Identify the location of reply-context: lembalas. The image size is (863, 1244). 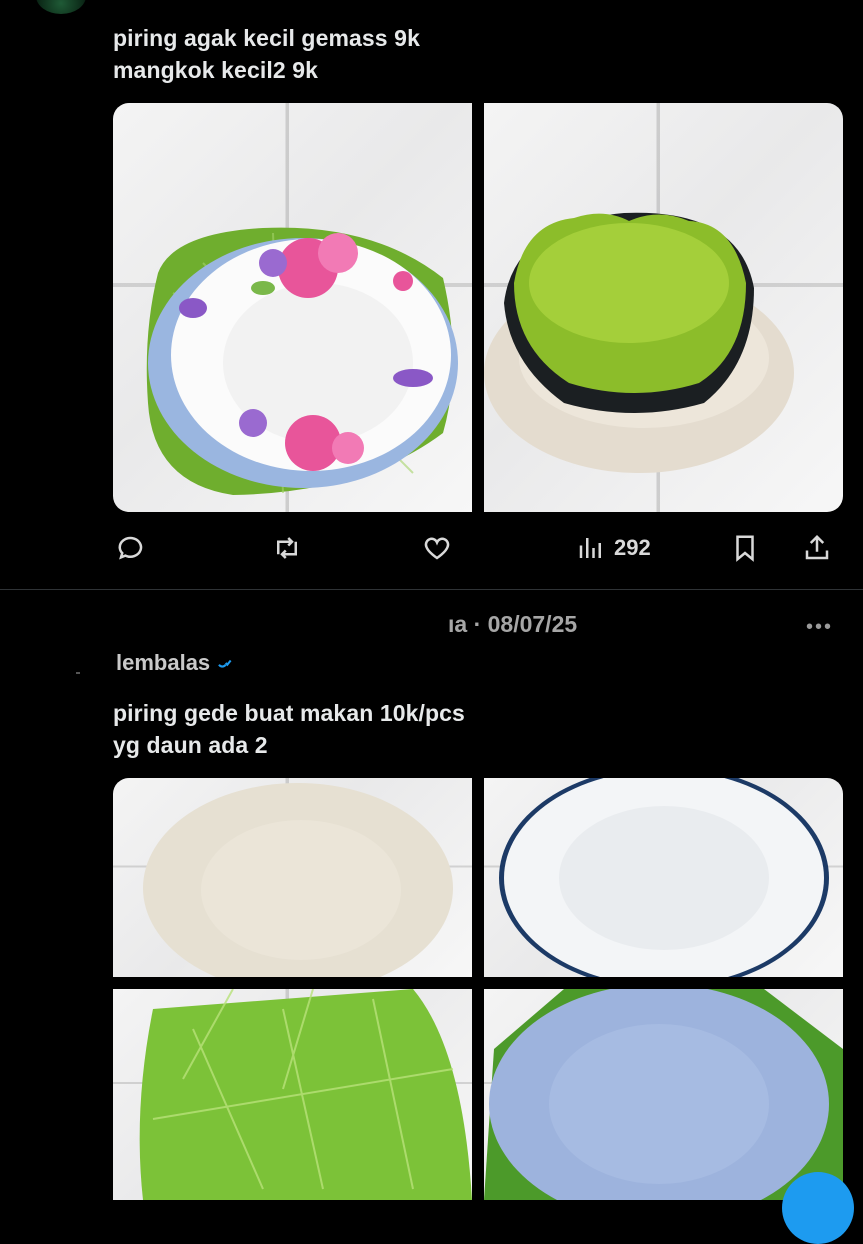
(175, 663).